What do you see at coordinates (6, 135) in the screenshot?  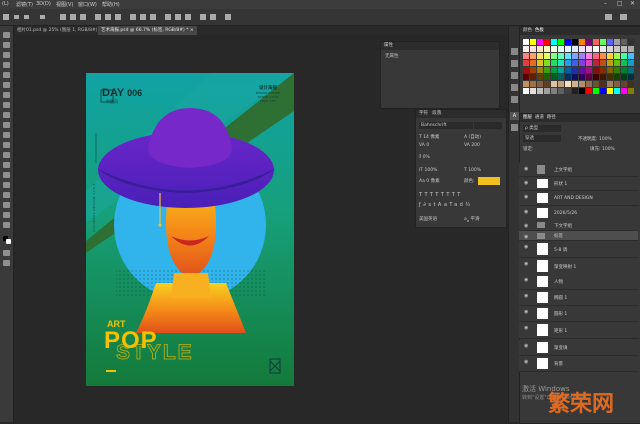 I see `eraser-tool-icon` at bounding box center [6, 135].